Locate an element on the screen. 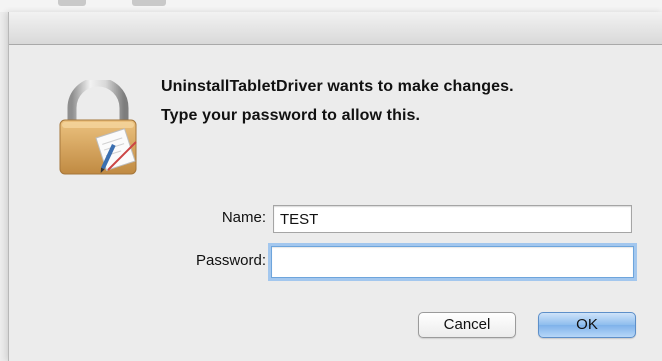 This screenshot has width=662, height=361. background-window is located at coordinates (331, 6).